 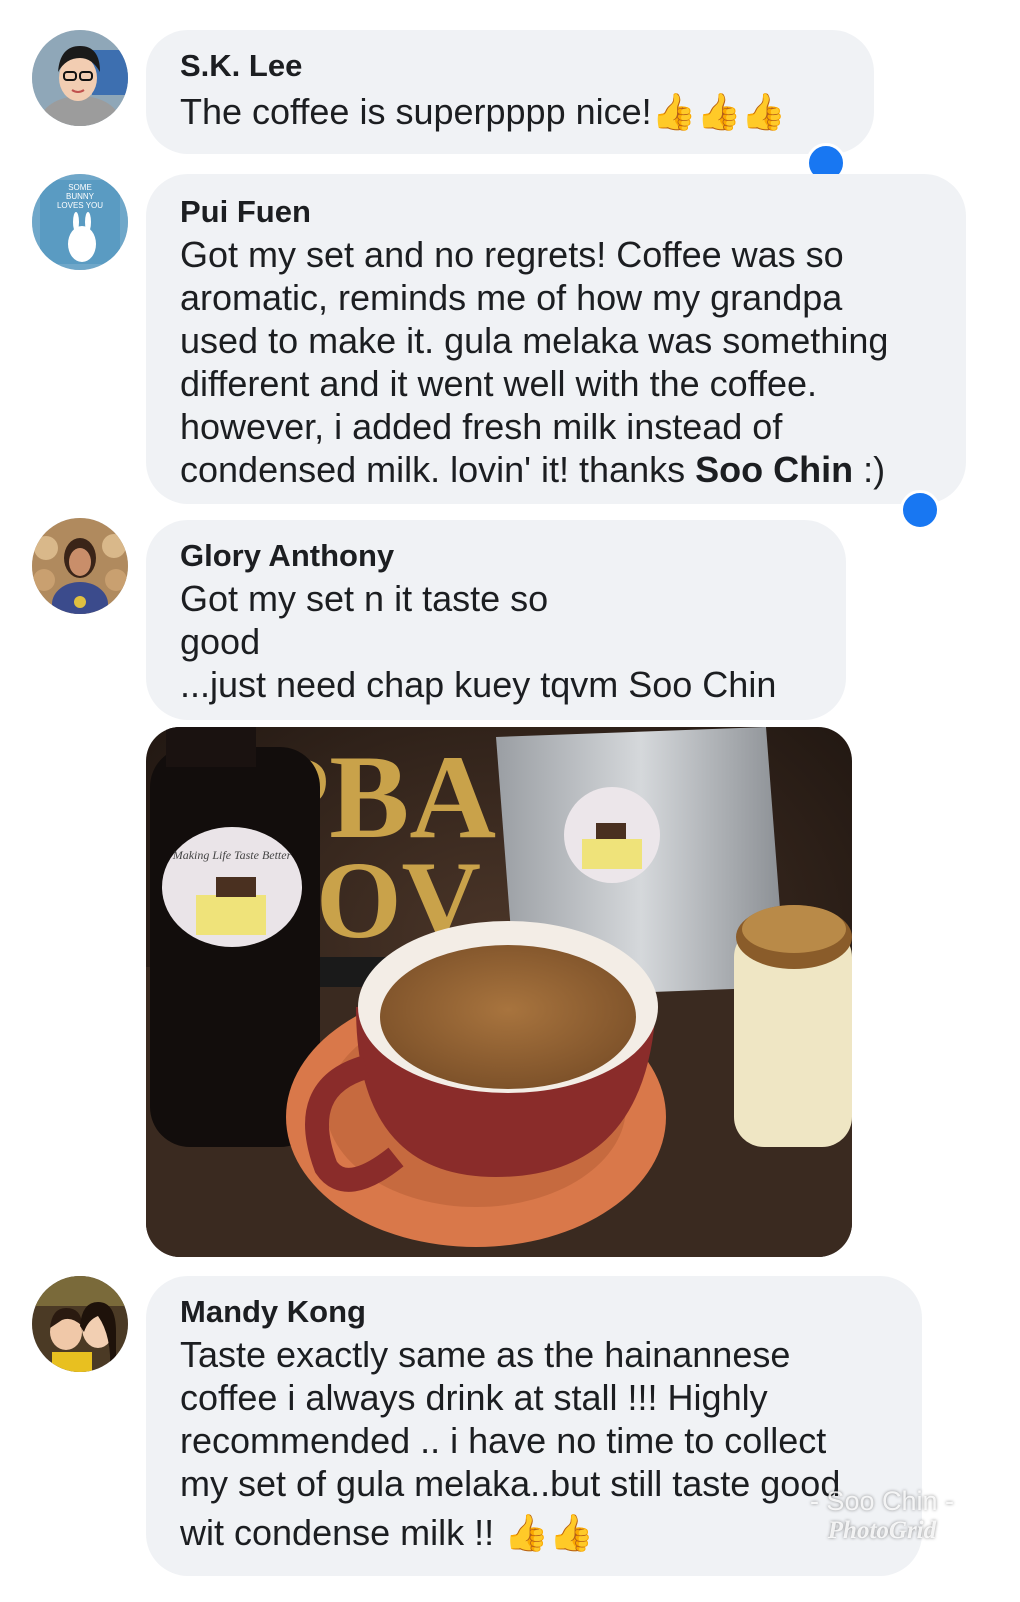 I want to click on comment-line: Got my set n it taste so, so click(x=364, y=598).